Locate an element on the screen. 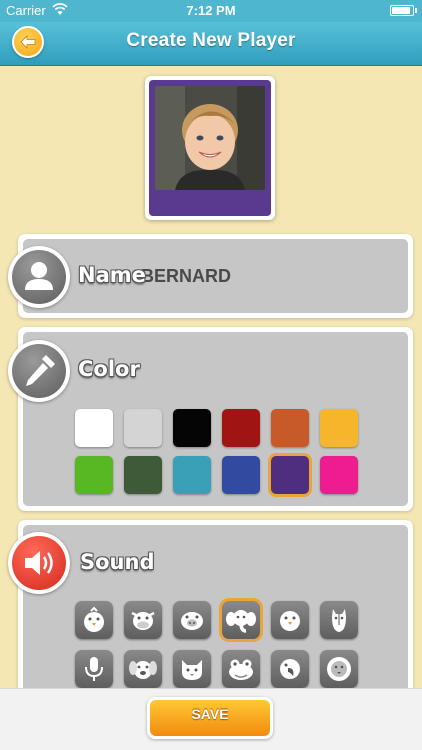 Image resolution: width=422 pixels, height=750 pixels. chick-icon is located at coordinates (94, 619).